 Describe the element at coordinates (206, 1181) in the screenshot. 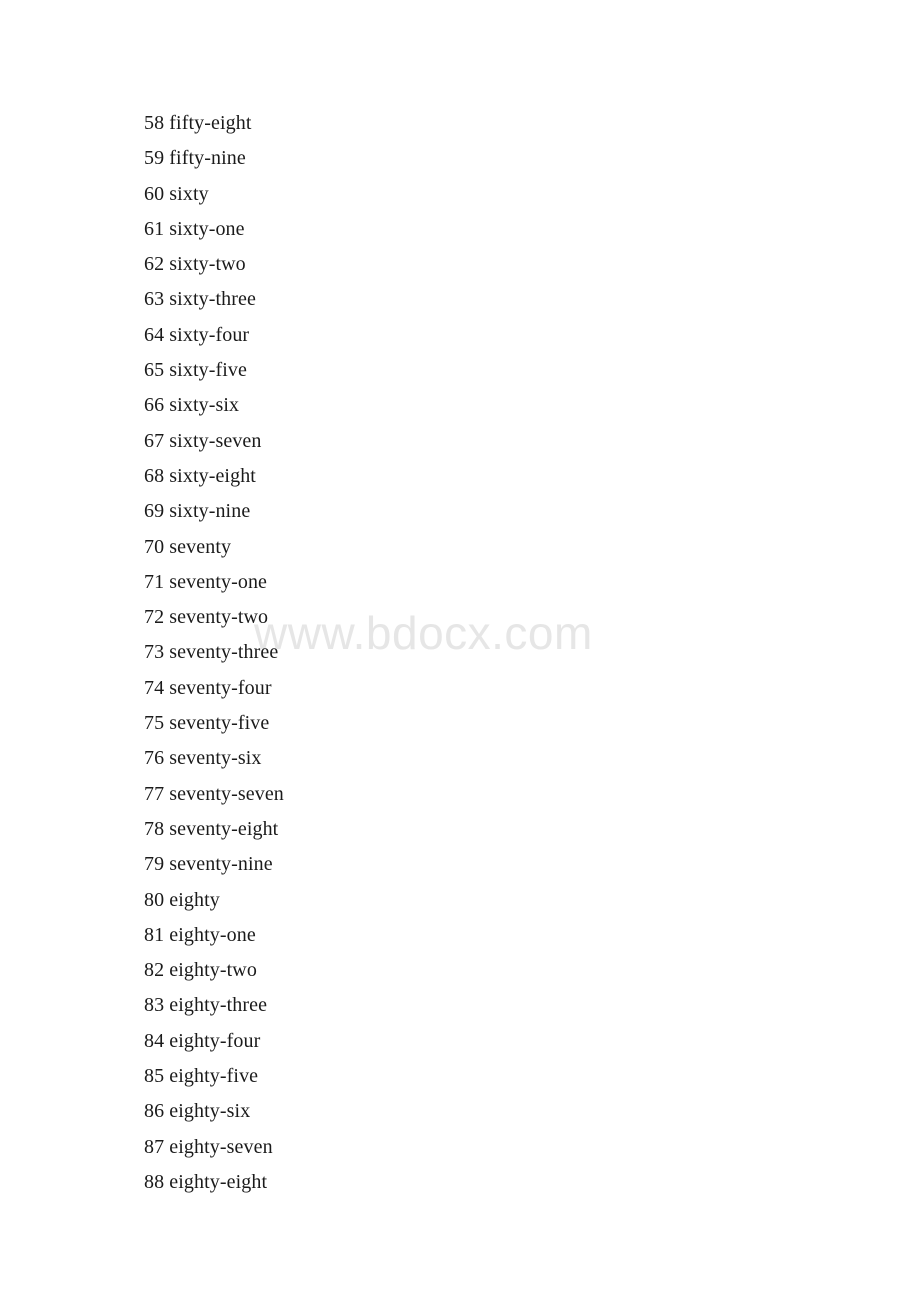

I see `list-item: 88 eighty-eight` at that location.